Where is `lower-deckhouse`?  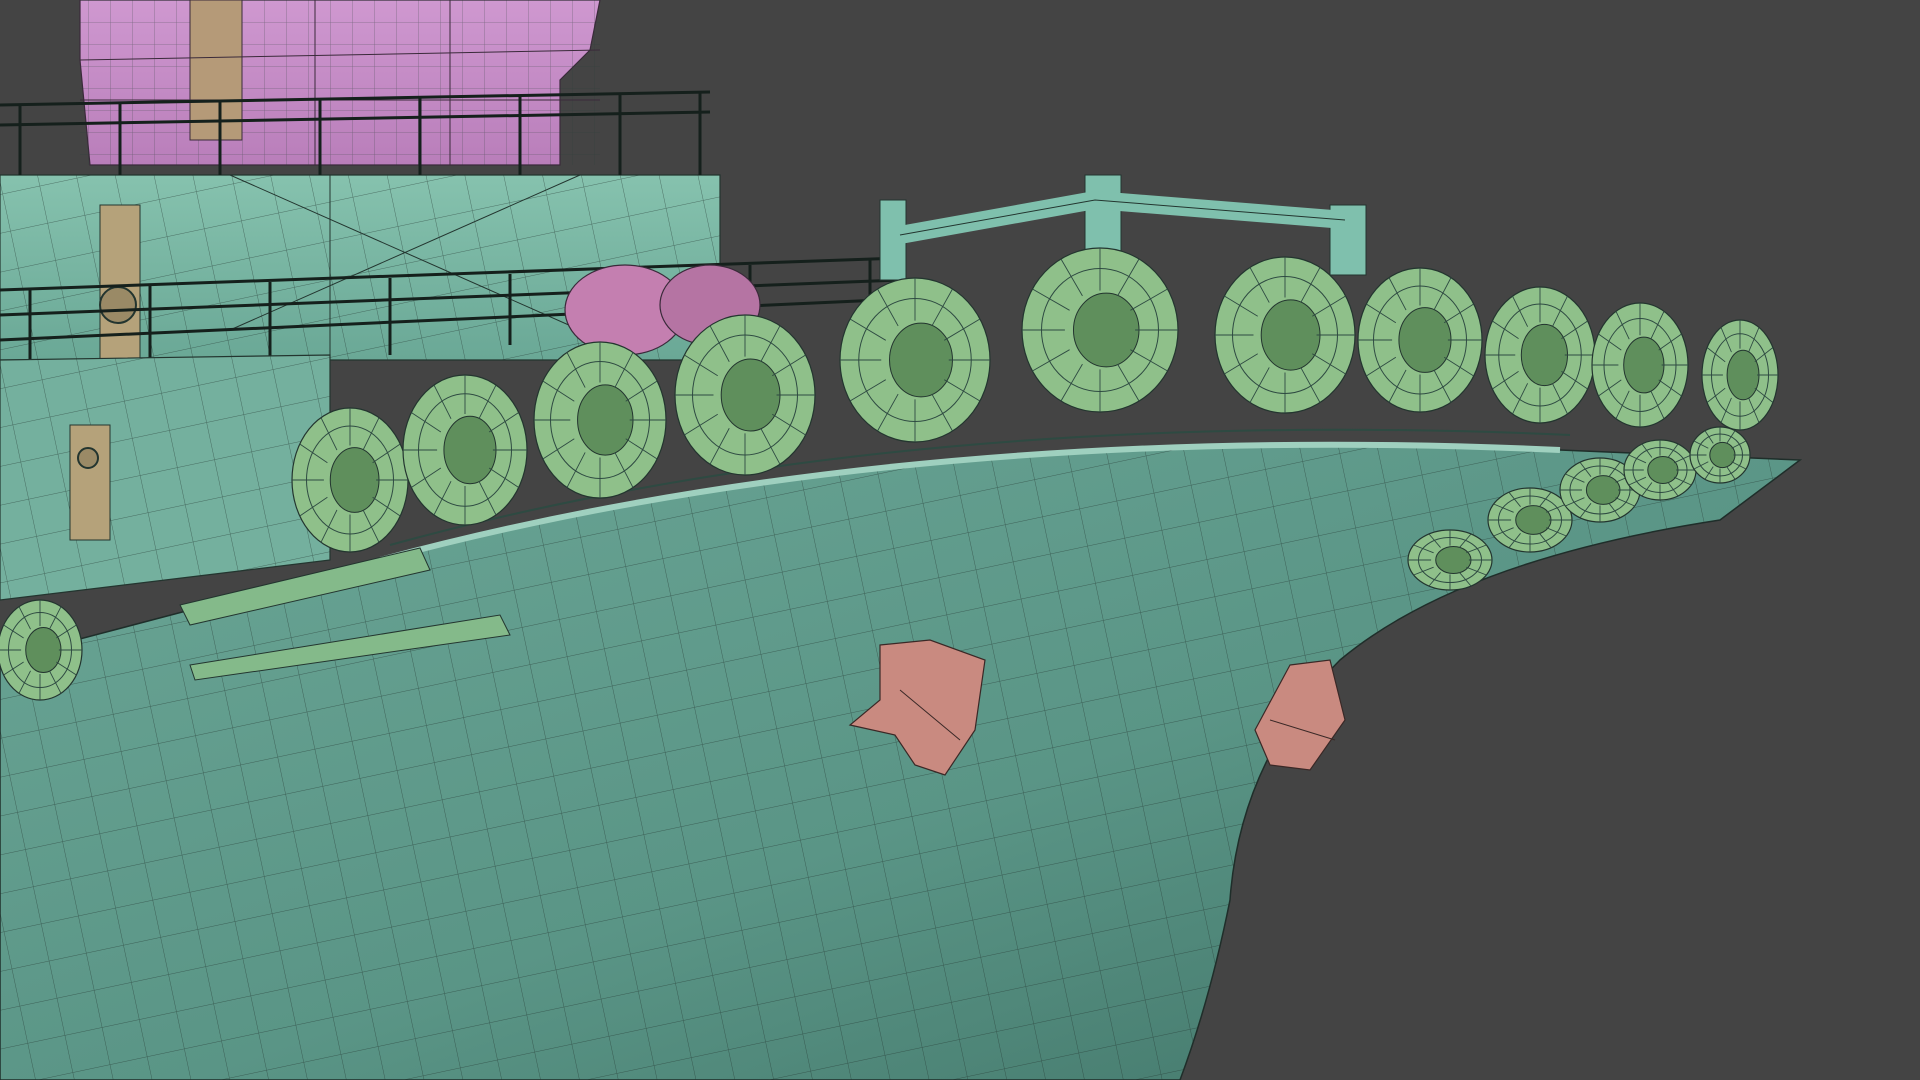
lower-deckhouse is located at coordinates (165, 477).